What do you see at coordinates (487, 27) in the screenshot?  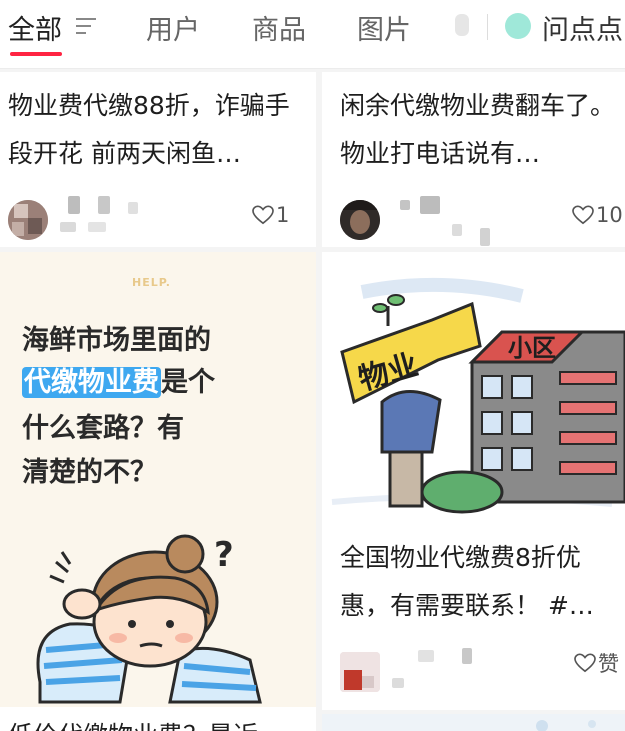 I see `tab-divider` at bounding box center [487, 27].